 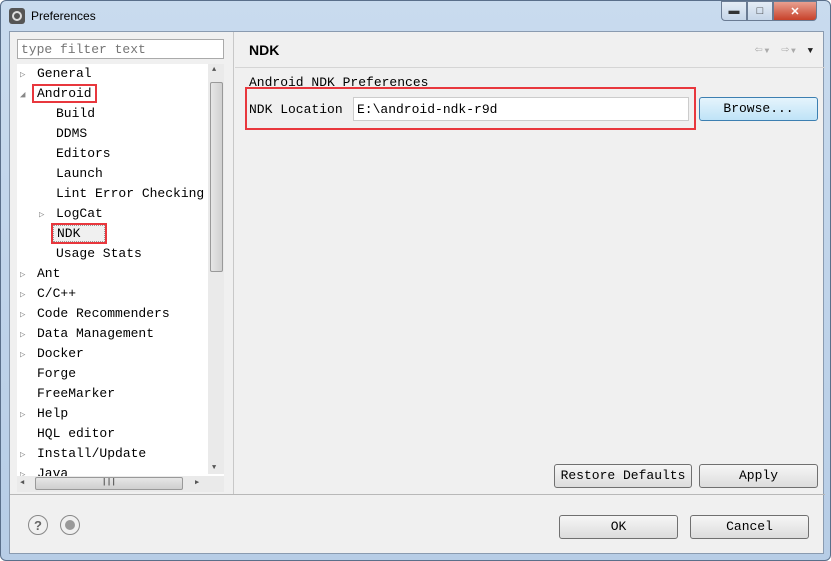 I want to click on tree-item: Launch, so click(x=72, y=174).